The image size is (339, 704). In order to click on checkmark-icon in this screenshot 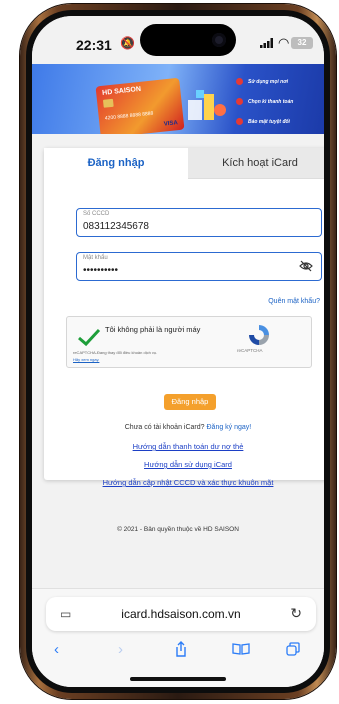, I will do `click(89, 337)`.